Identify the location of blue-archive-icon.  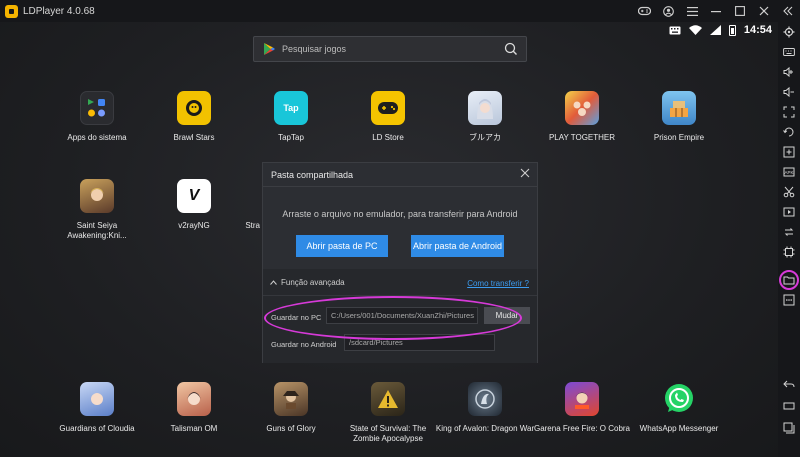
(485, 108).